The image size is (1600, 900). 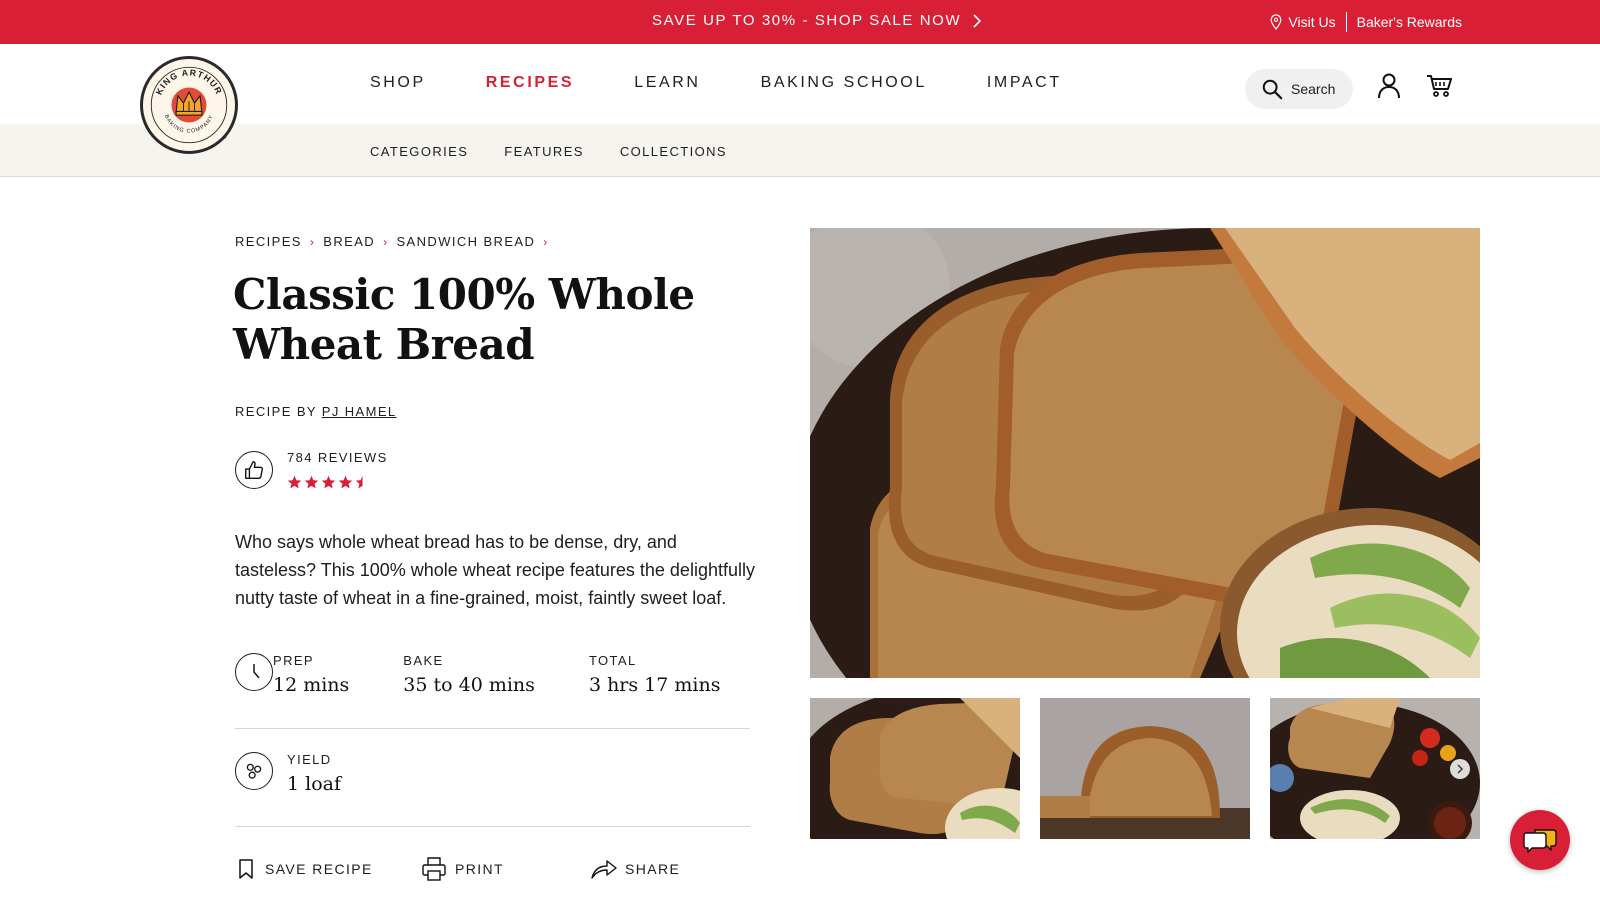 What do you see at coordinates (465, 241) in the screenshot?
I see `breadcrumb-item-sandwich-bread: SANDWICH BREAD` at bounding box center [465, 241].